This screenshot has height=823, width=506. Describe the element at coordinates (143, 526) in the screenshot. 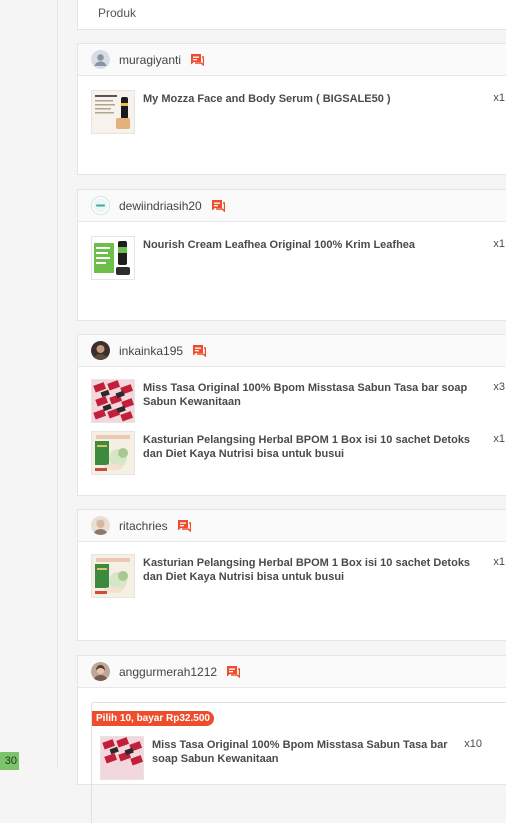

I see `buyer-username: ritachries` at that location.